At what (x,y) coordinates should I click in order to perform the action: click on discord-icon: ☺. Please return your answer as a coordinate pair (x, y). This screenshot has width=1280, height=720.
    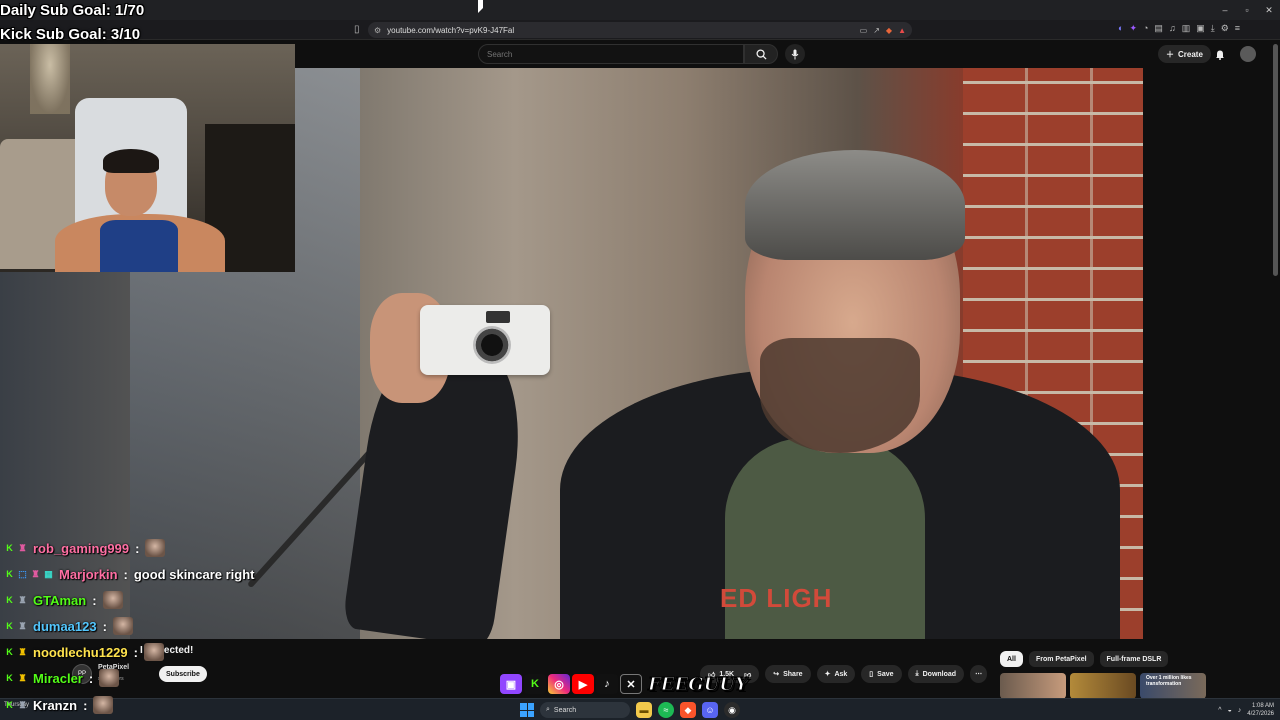
    Looking at the image, I should click on (710, 710).